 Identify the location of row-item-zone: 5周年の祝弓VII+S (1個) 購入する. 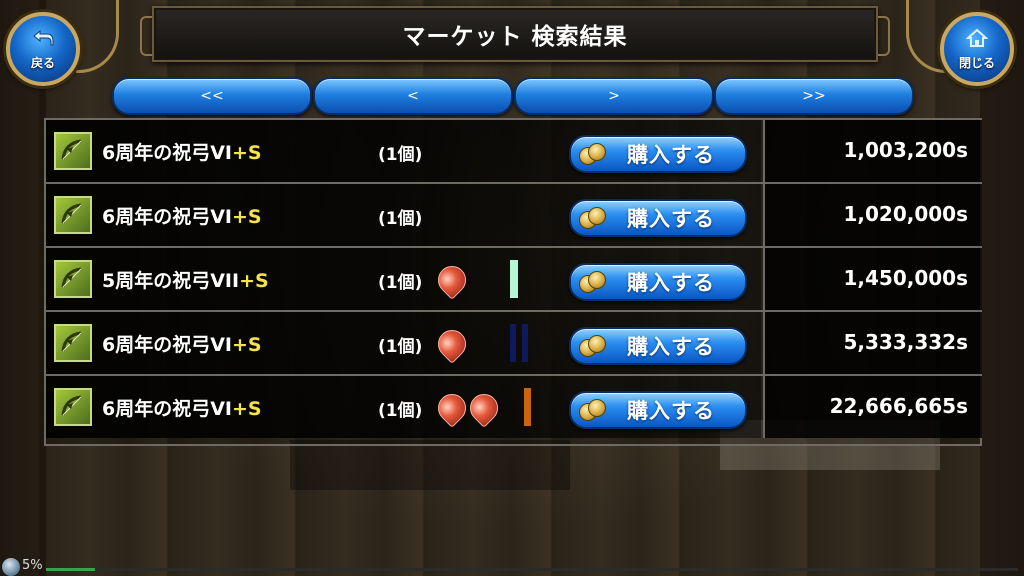
(403, 279).